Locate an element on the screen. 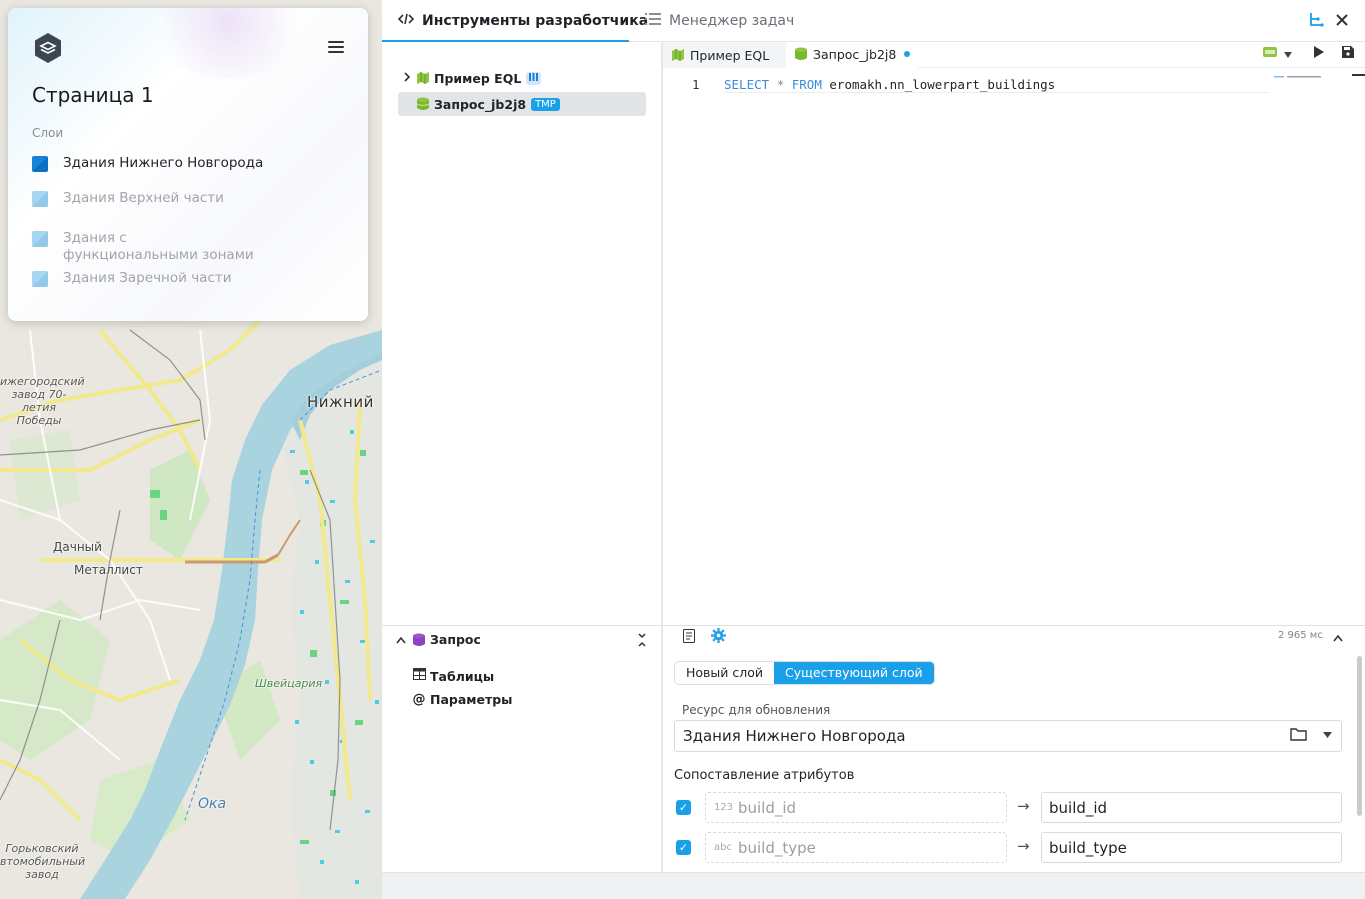  editor-minimap is located at coordinates (1299, 77).